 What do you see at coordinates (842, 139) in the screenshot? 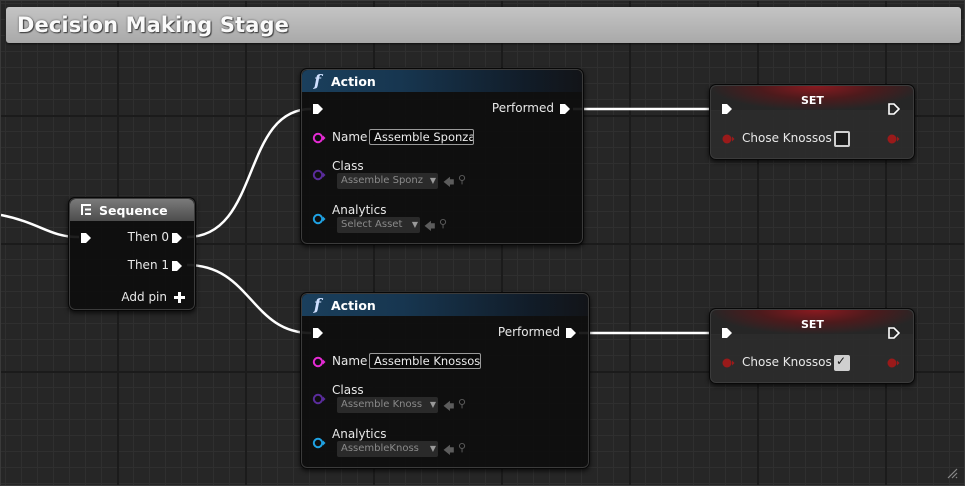
I see `bool-checkbox-unchecked` at bounding box center [842, 139].